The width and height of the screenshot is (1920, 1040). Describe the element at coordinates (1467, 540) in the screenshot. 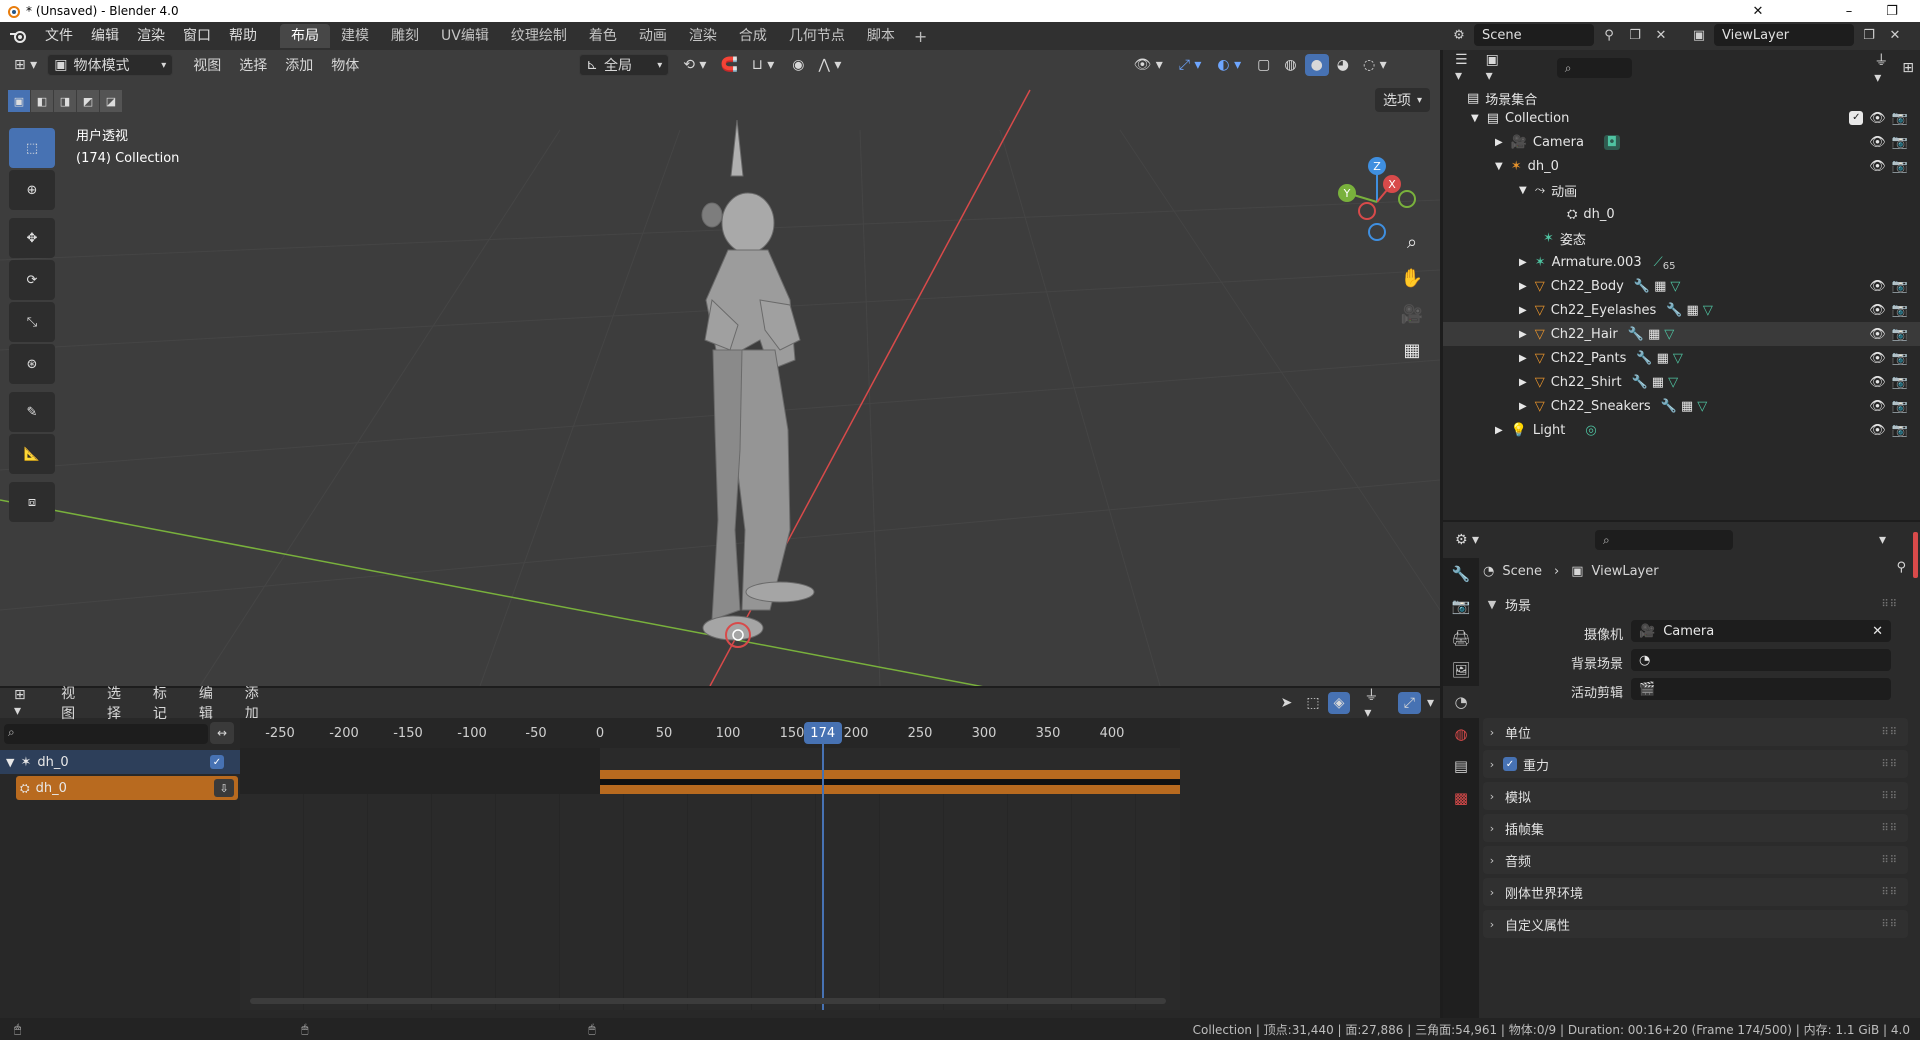

I see `editor-type-button: ⚙ ▾` at that location.